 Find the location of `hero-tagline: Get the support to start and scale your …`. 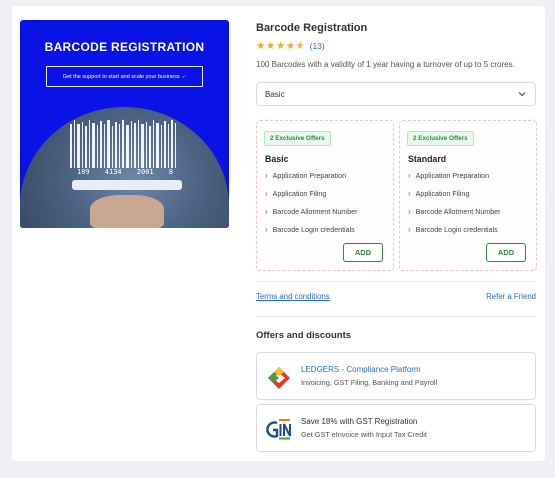

hero-tagline: Get the support to start and scale your … is located at coordinates (124, 76).